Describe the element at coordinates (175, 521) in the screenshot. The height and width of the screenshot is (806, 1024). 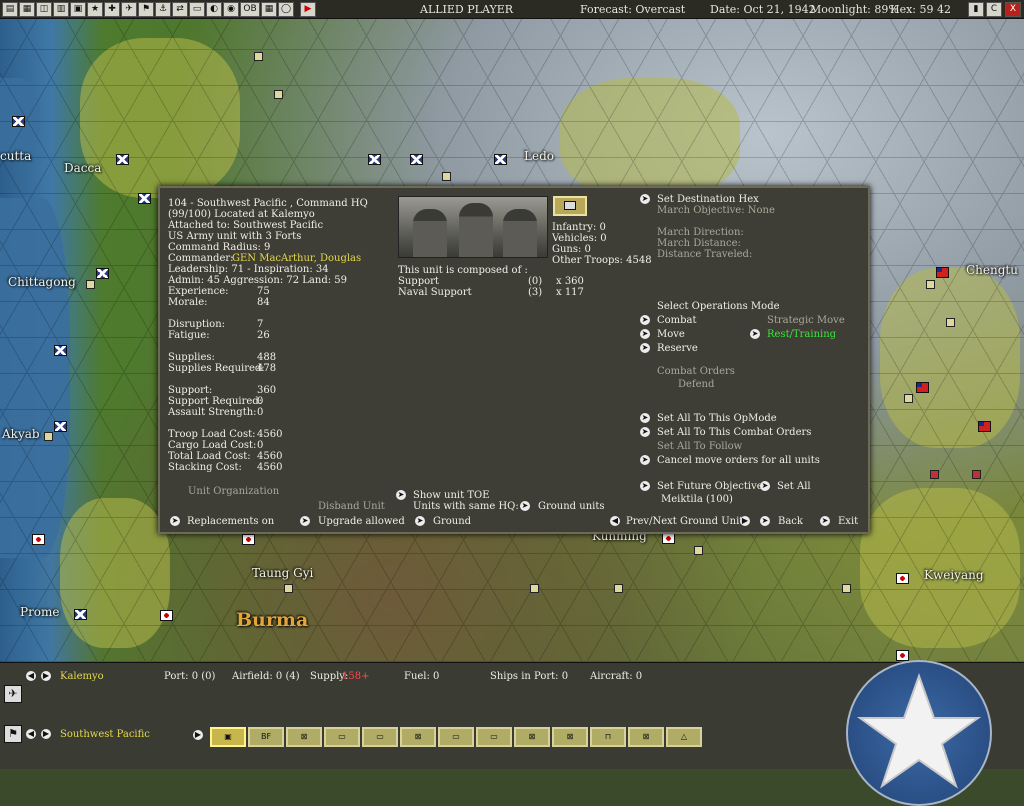
I see `replacements-arrow-icon: ➤` at that location.